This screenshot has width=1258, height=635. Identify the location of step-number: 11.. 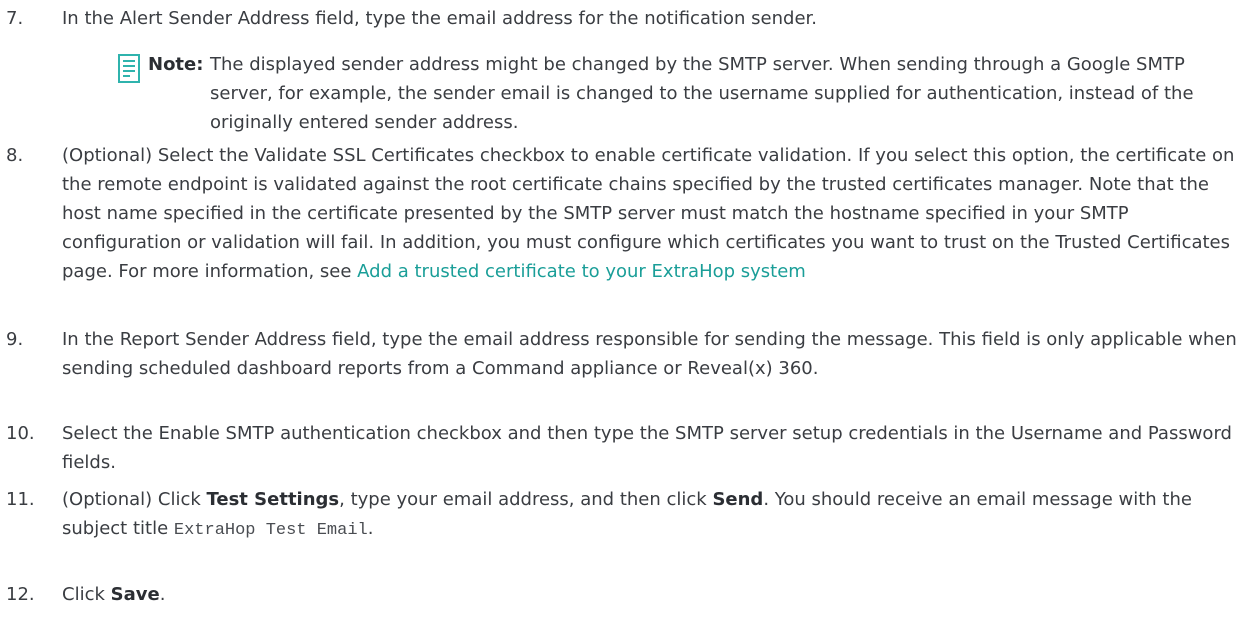
(20, 499).